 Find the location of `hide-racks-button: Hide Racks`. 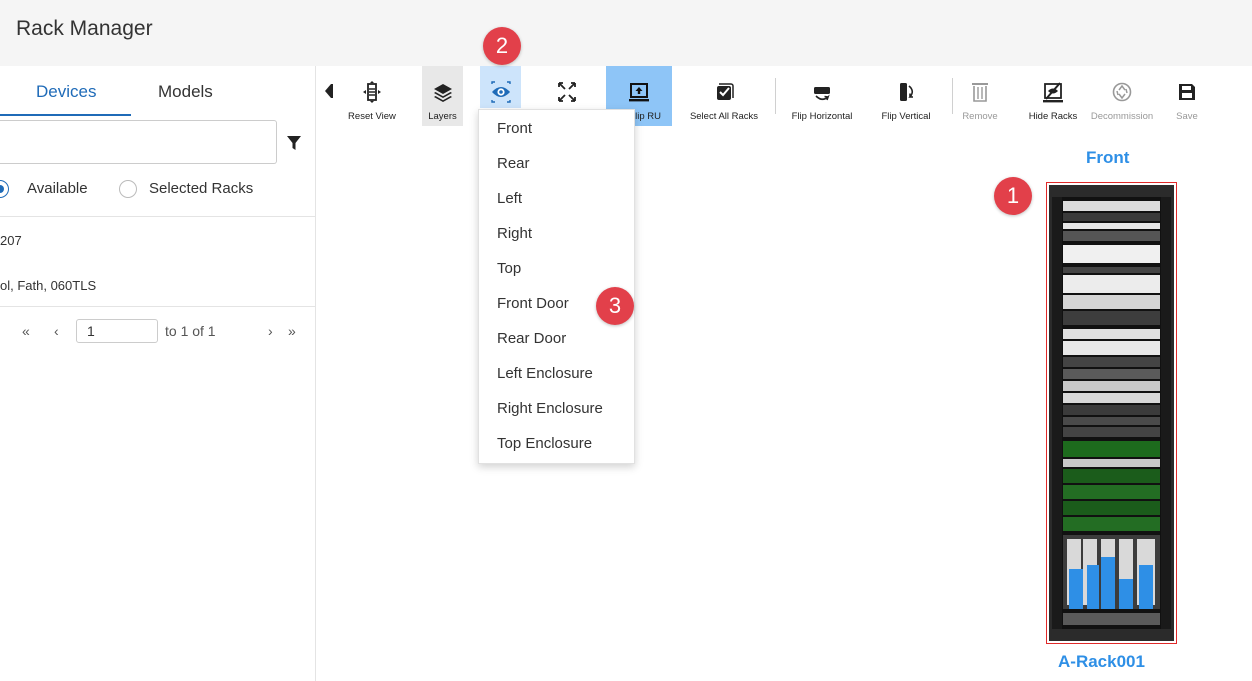

hide-racks-button: Hide Racks is located at coordinates (1053, 96).